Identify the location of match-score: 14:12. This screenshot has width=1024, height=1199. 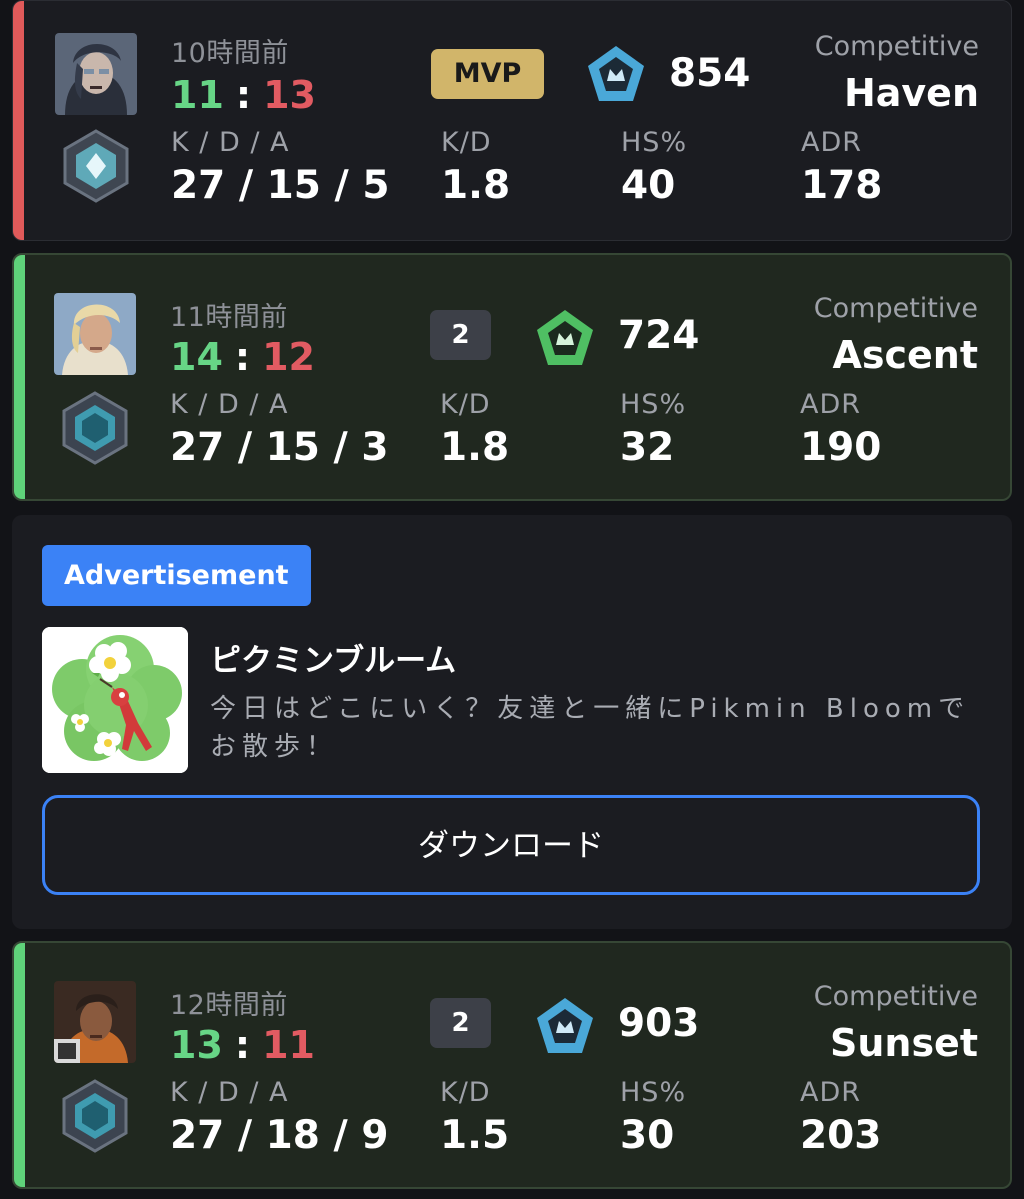
(242, 357).